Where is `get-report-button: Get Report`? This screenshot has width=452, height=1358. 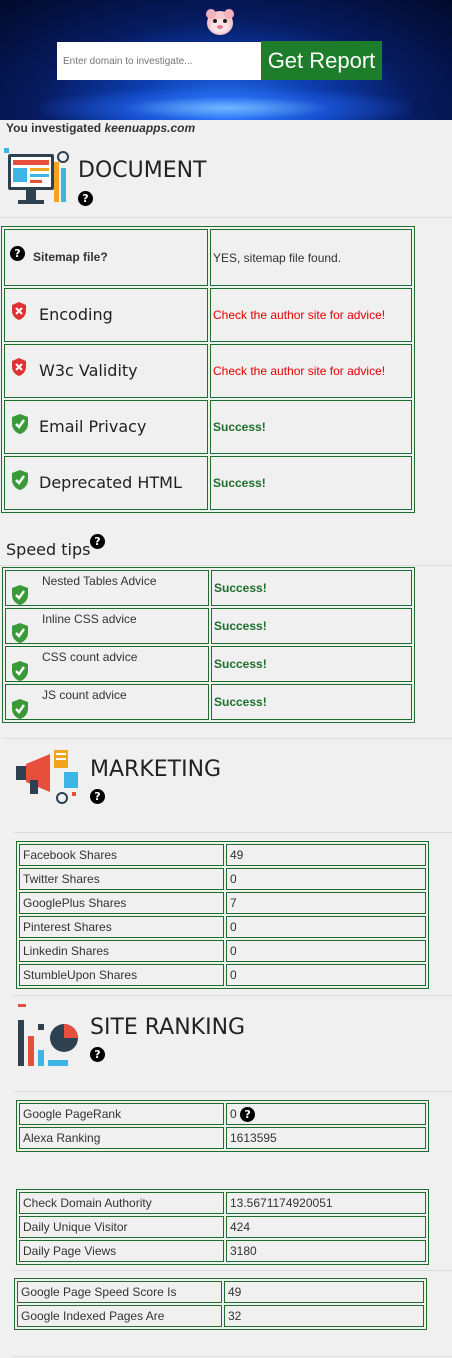 get-report-button: Get Report is located at coordinates (321, 60).